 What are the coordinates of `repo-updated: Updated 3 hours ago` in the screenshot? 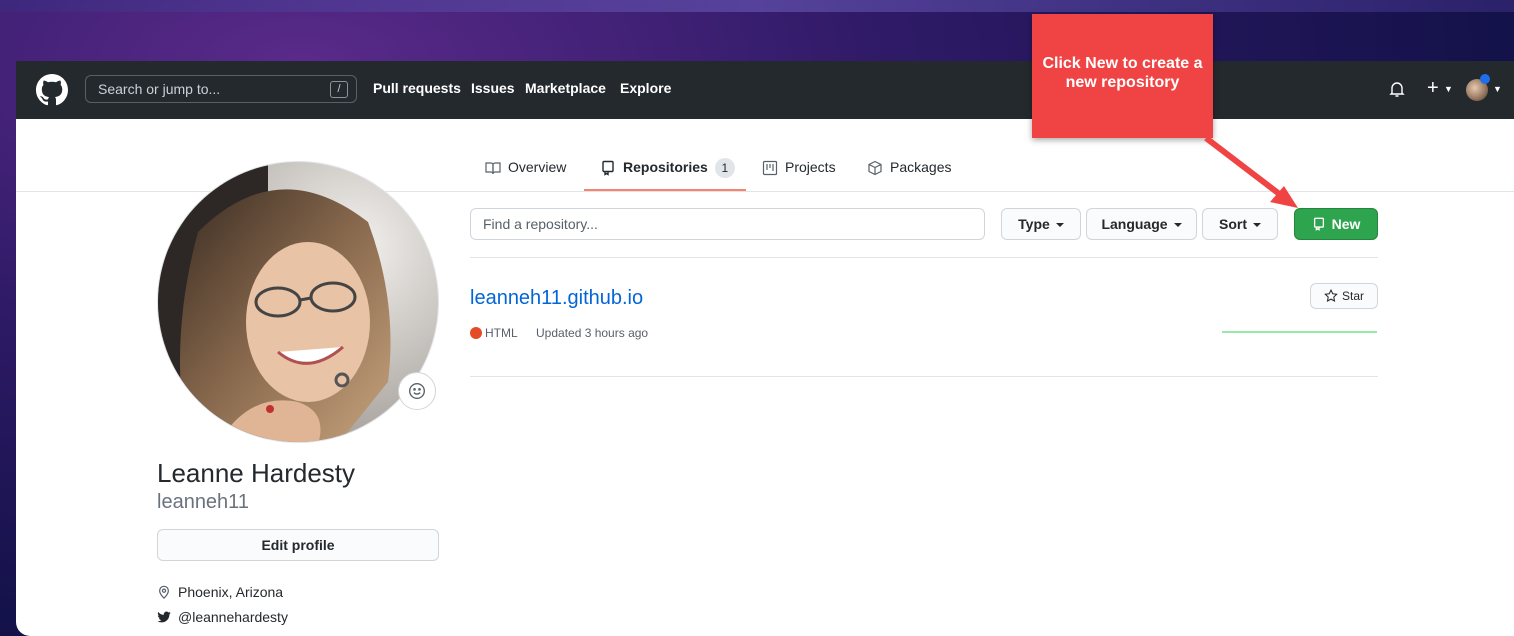 It's located at (592, 333).